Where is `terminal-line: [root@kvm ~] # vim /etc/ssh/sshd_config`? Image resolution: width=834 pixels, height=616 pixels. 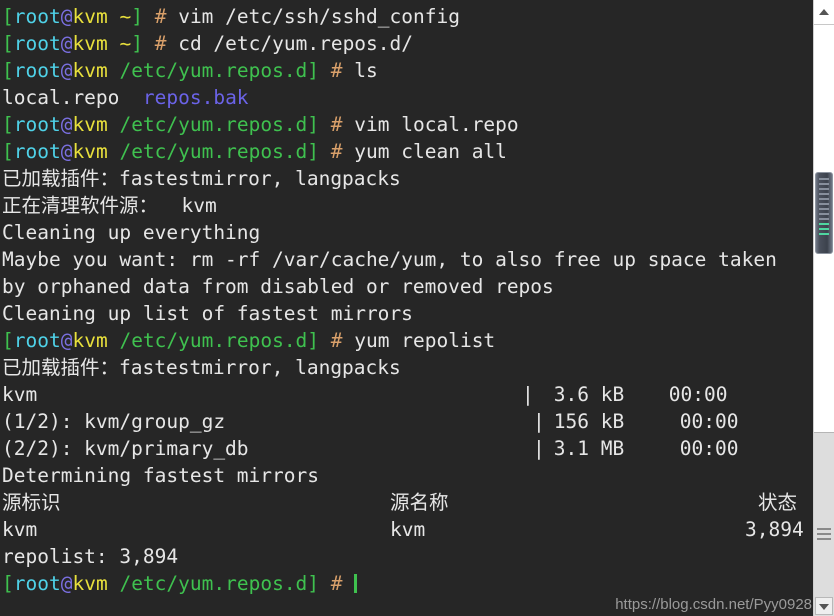 terminal-line: [root@kvm ~] # vim /etc/ssh/sshd_config is located at coordinates (407, 16).